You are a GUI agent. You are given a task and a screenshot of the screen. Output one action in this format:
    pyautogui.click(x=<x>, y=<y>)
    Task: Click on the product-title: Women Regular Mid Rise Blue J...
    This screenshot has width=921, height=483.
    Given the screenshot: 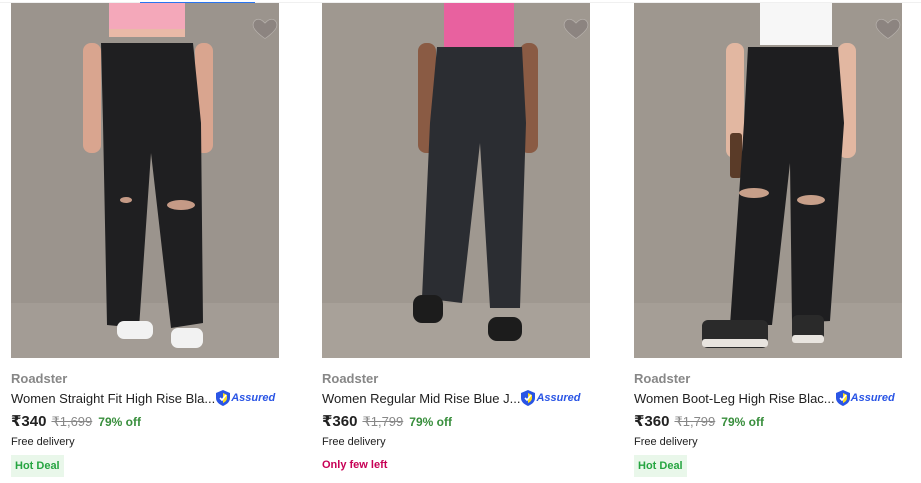 What is the action you would take?
    pyautogui.click(x=421, y=398)
    